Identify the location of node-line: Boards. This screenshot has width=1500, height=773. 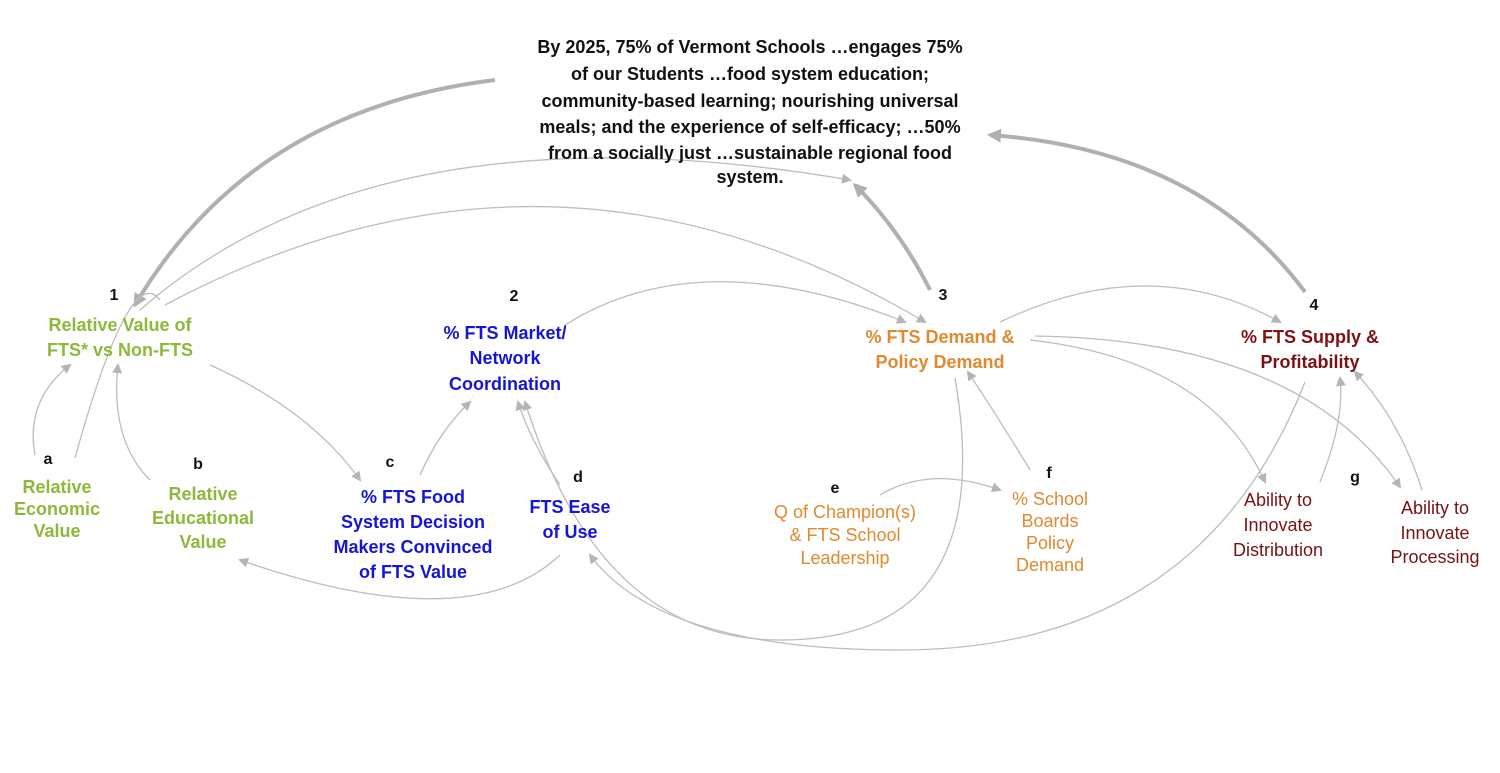
(1050, 521).